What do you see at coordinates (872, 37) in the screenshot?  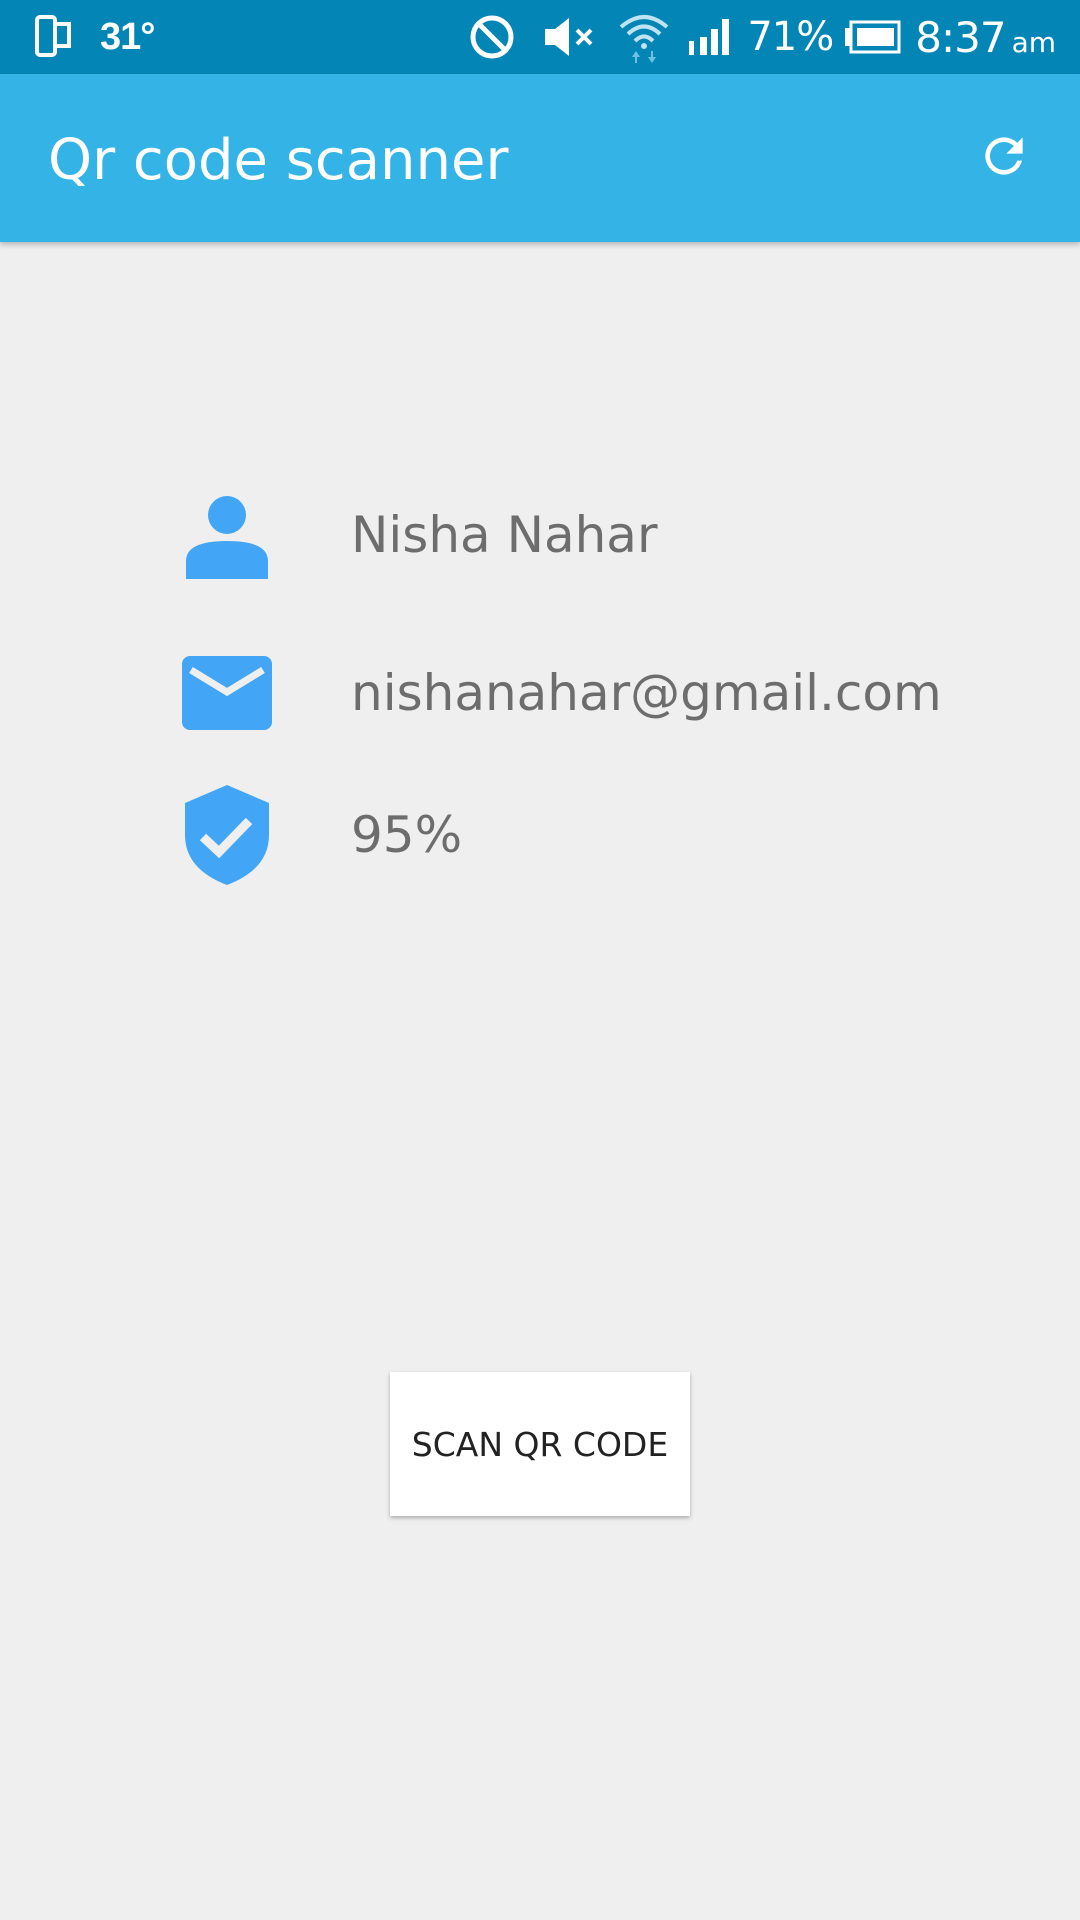 I see `battery-icon` at bounding box center [872, 37].